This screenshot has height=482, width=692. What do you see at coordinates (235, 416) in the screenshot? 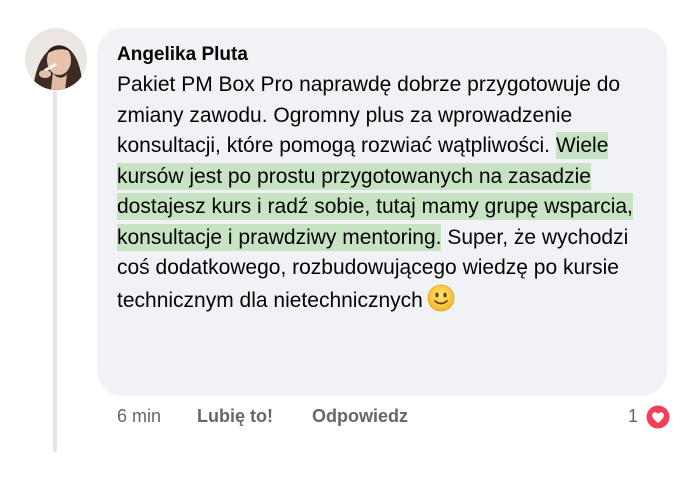
I see `like-button: Lubię to!` at bounding box center [235, 416].